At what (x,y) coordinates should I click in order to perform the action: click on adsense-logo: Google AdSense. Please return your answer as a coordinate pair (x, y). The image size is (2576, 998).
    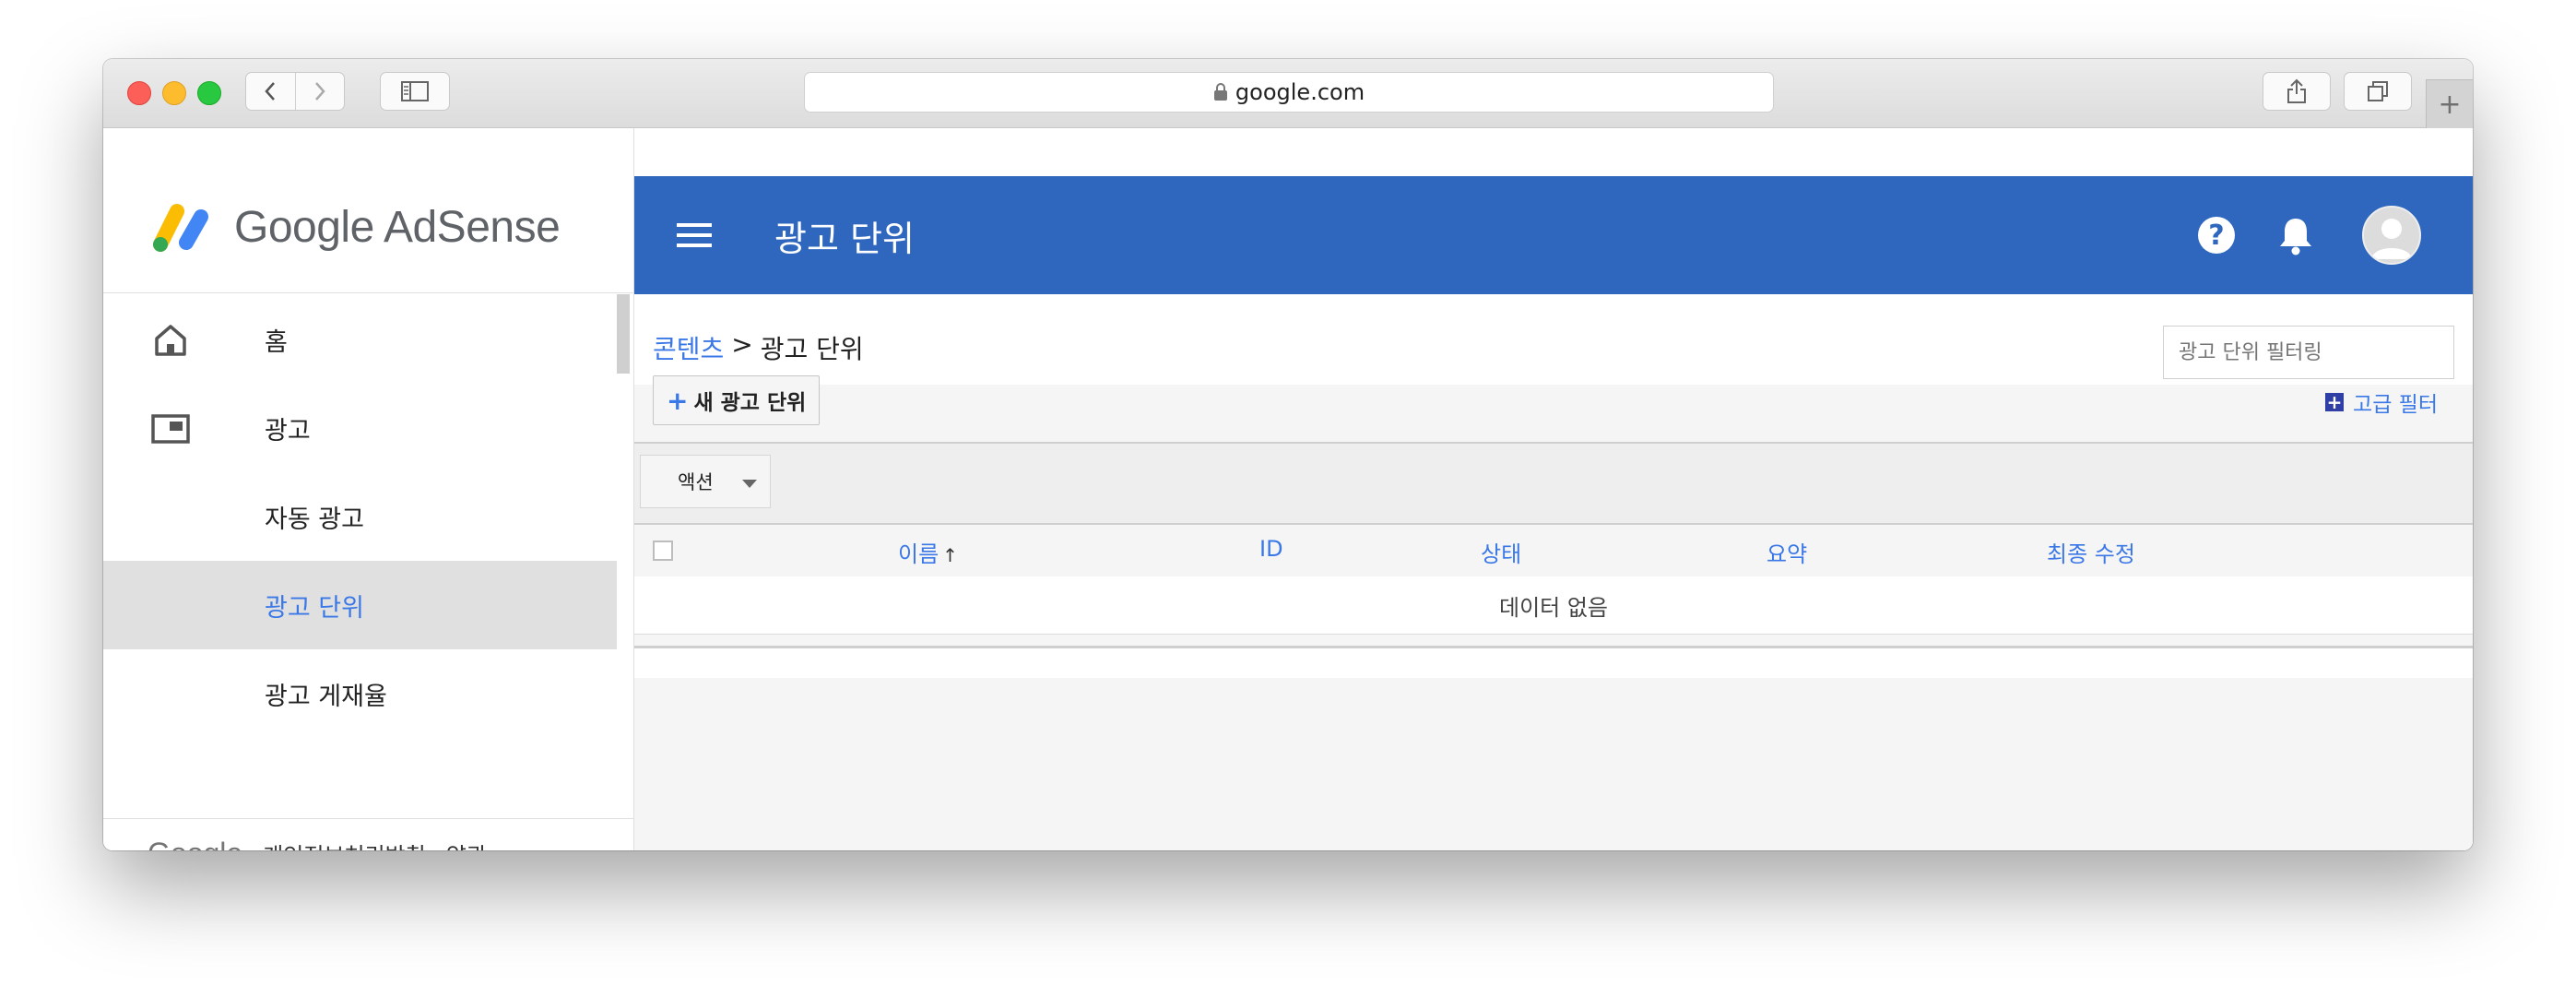
    Looking at the image, I should click on (356, 227).